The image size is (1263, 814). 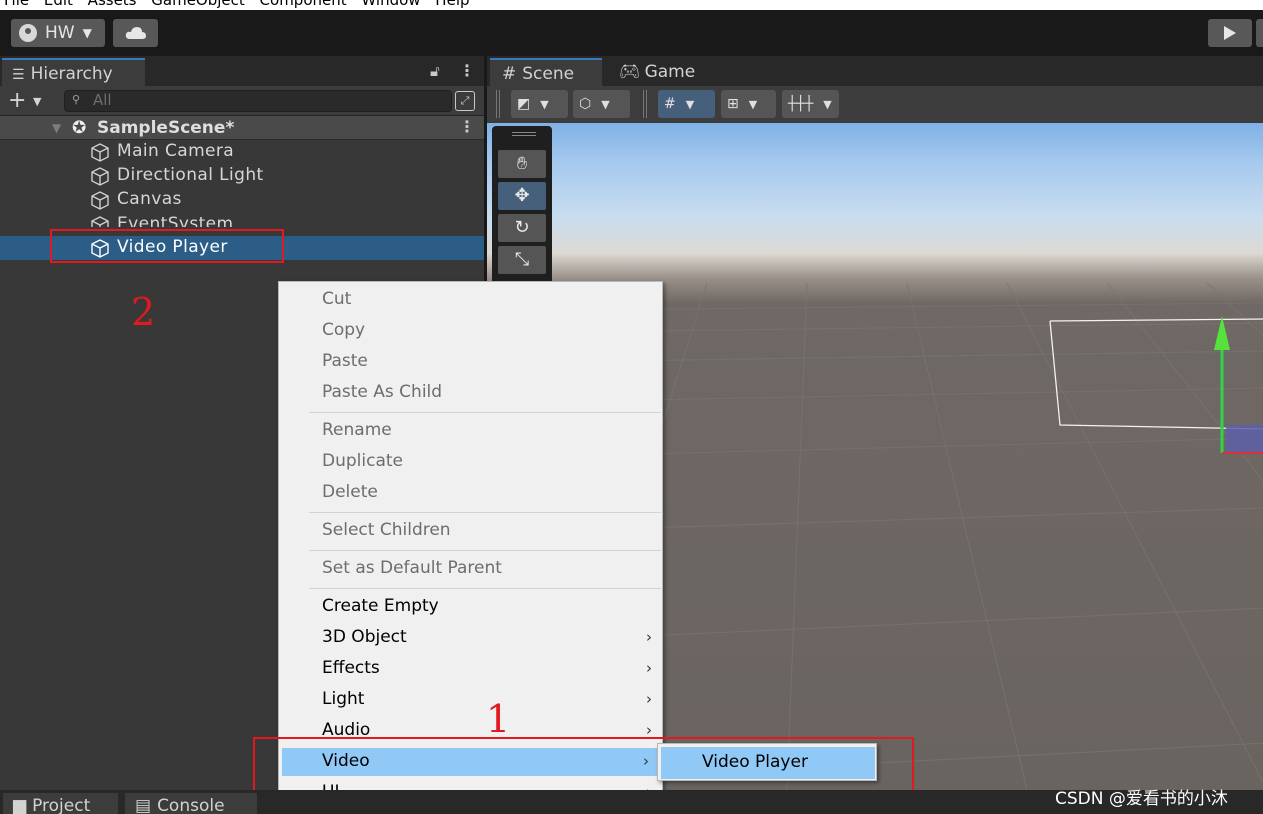 I want to click on expand-triangle-icon: ▼, so click(x=56, y=128).